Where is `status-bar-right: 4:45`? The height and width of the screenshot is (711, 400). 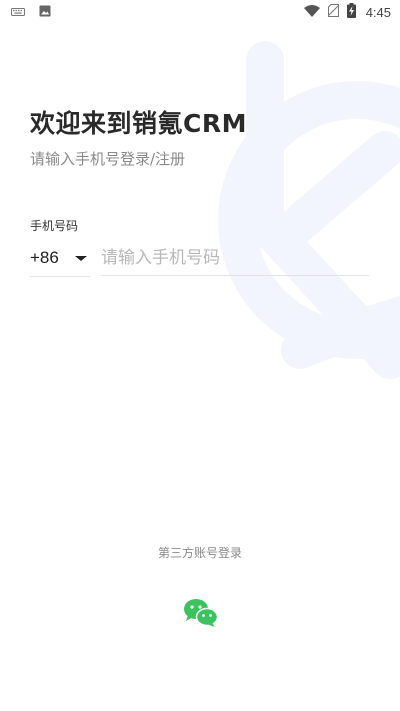
status-bar-right: 4:45 is located at coordinates (351, 12).